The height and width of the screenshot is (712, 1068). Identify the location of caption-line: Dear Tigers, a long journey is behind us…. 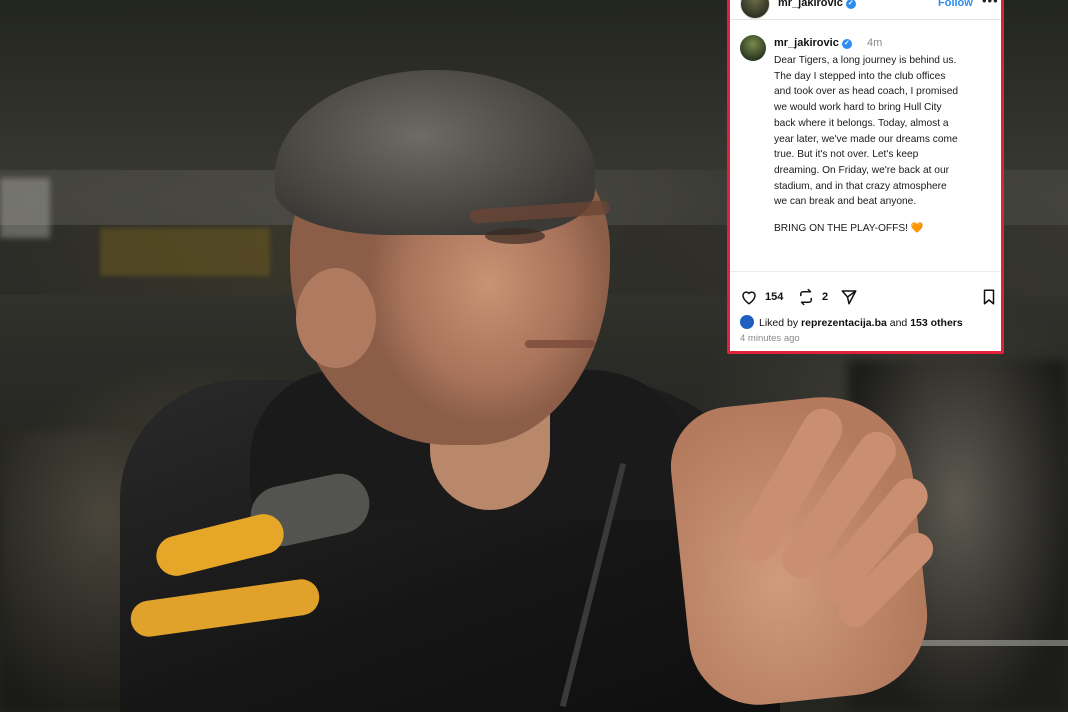
(865, 60).